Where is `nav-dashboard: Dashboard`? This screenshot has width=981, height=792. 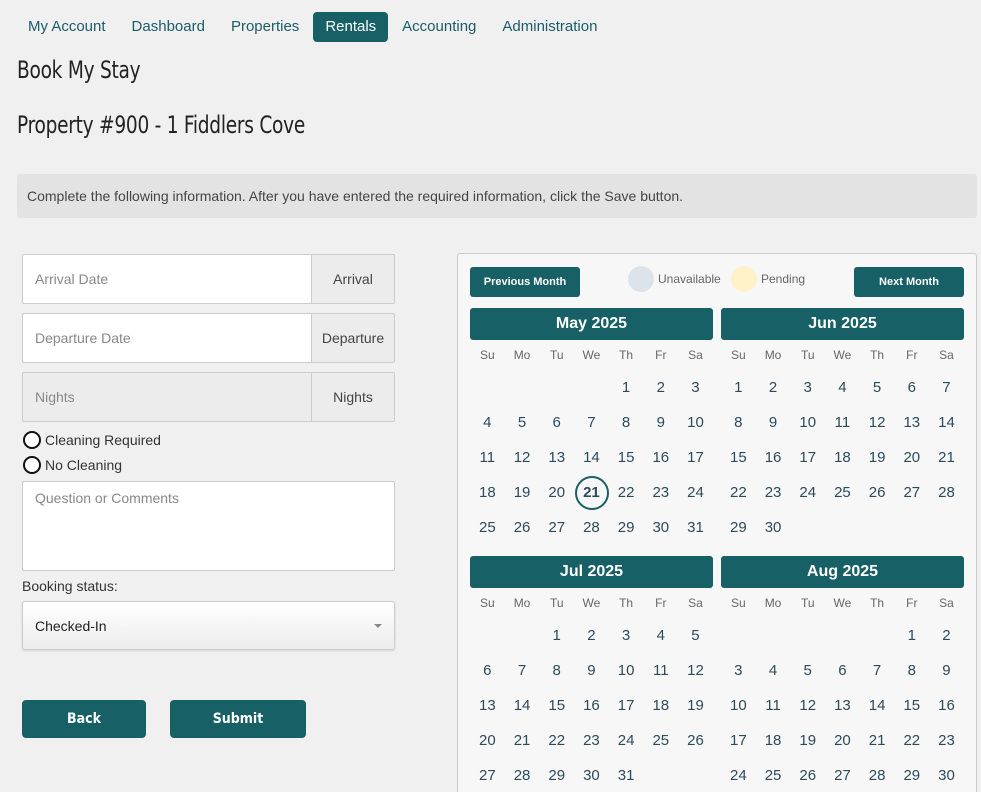
nav-dashboard: Dashboard is located at coordinates (168, 27).